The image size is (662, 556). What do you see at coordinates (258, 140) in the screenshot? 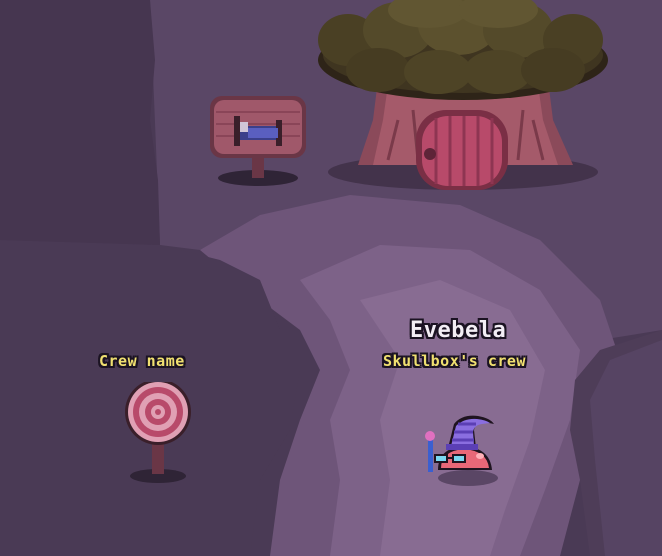
I see `bed-signpost` at bounding box center [258, 140].